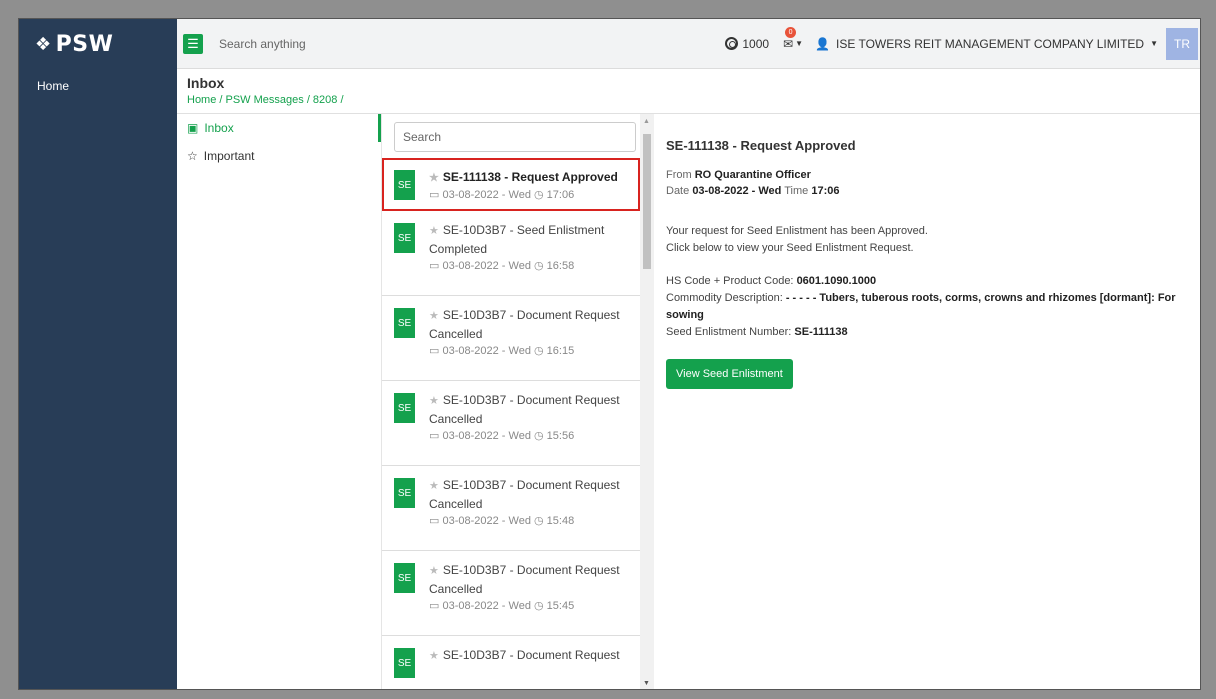  I want to click on detail-from: From RO Quarantine Officer, so click(927, 175).